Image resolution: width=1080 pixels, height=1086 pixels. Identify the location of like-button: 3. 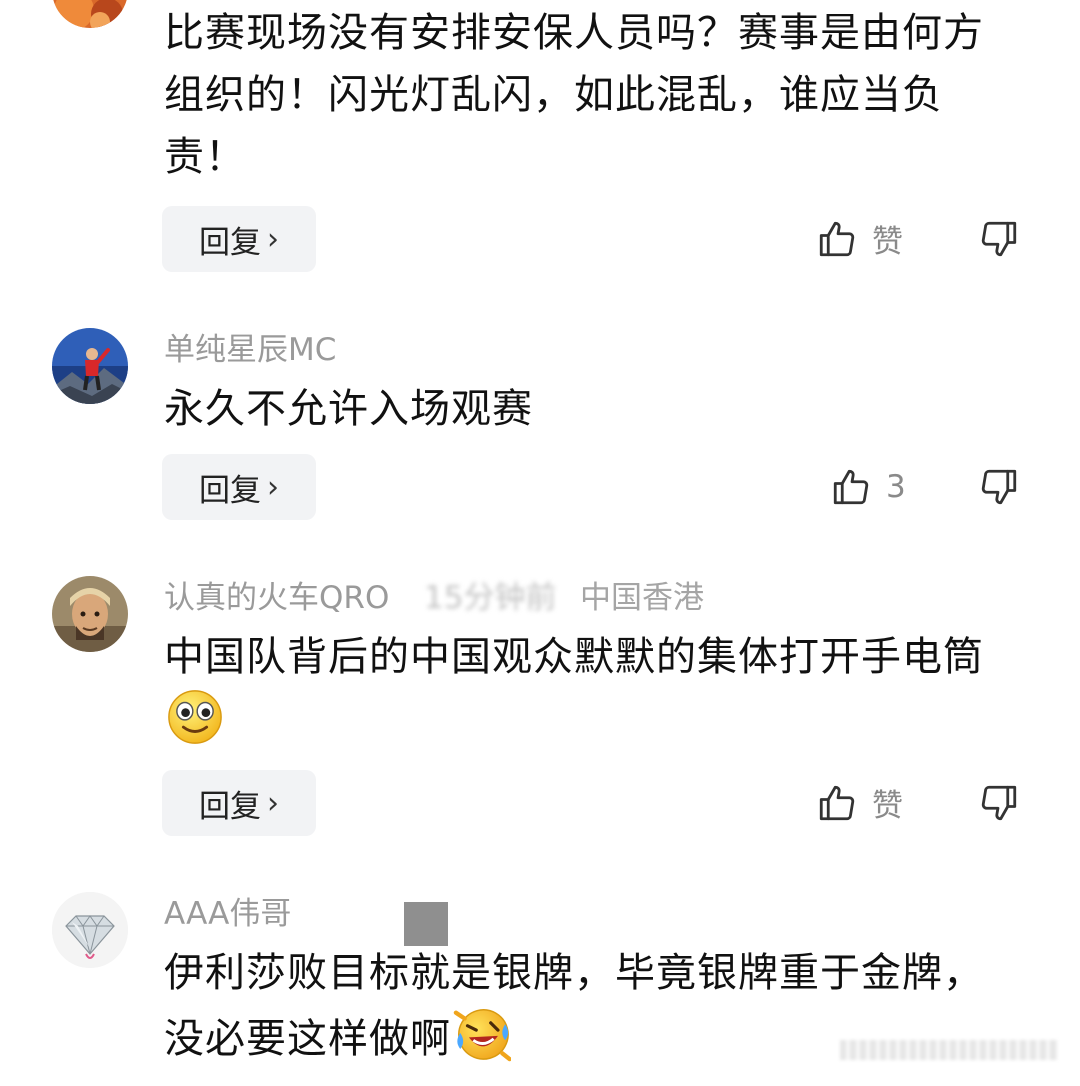
(868, 487).